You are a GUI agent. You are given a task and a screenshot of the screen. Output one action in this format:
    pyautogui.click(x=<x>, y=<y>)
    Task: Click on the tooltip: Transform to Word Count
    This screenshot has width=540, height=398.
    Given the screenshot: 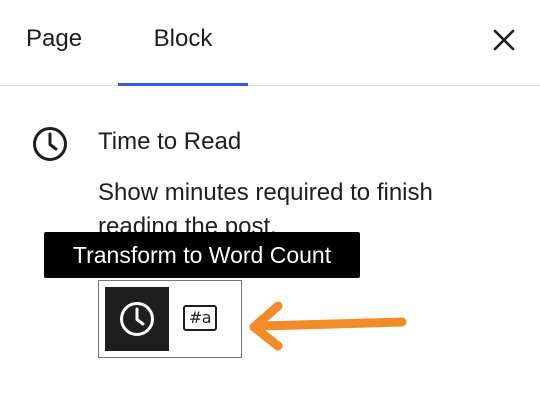 What is the action you would take?
    pyautogui.click(x=202, y=255)
    